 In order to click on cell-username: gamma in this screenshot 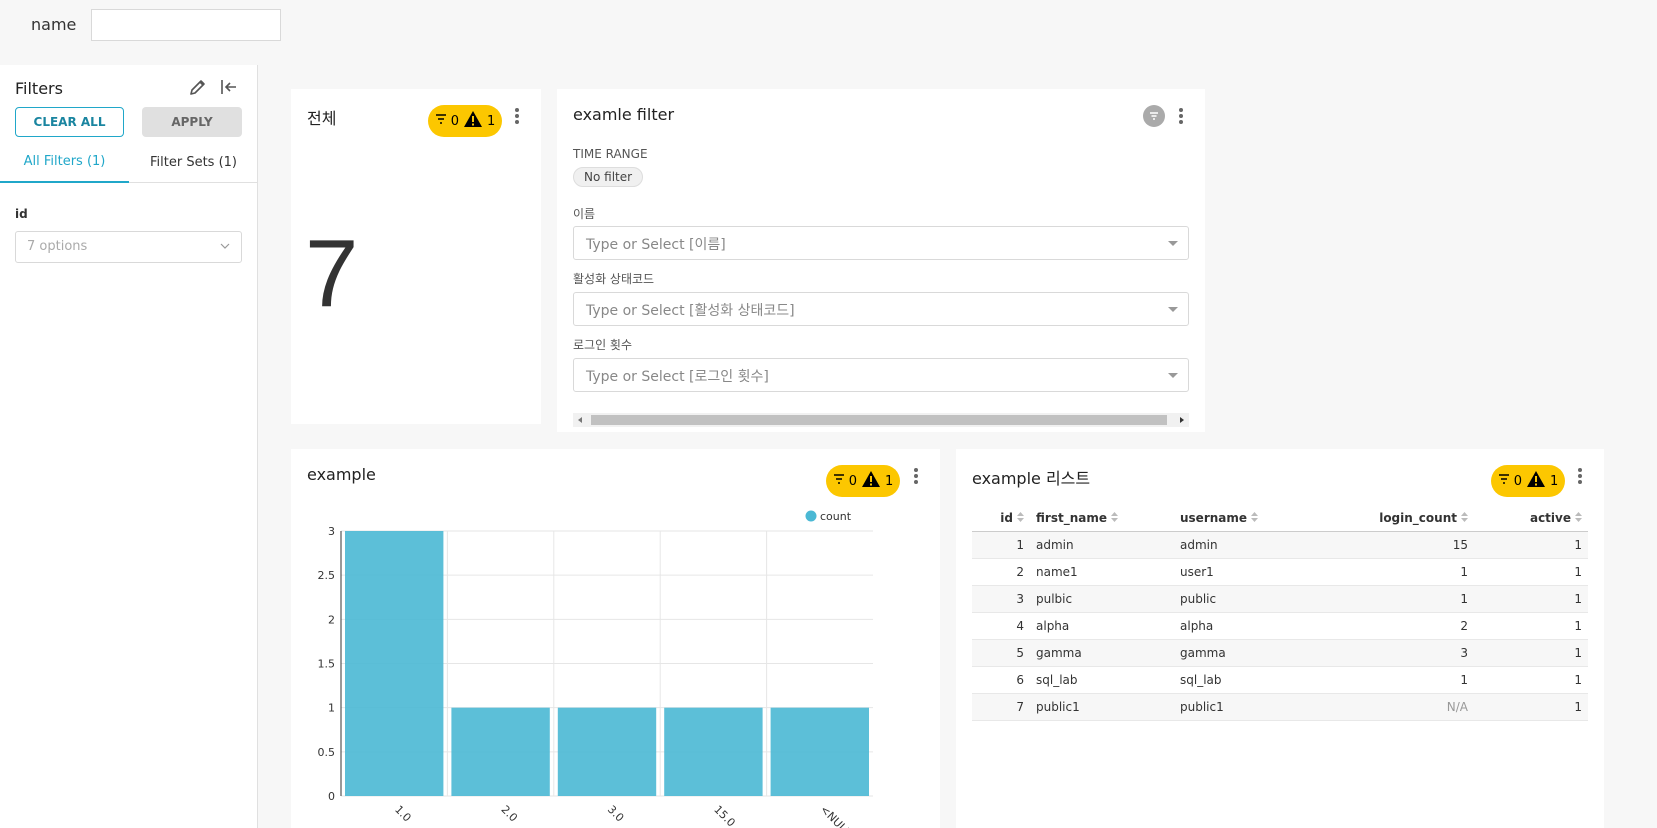, I will do `click(1244, 653)`.